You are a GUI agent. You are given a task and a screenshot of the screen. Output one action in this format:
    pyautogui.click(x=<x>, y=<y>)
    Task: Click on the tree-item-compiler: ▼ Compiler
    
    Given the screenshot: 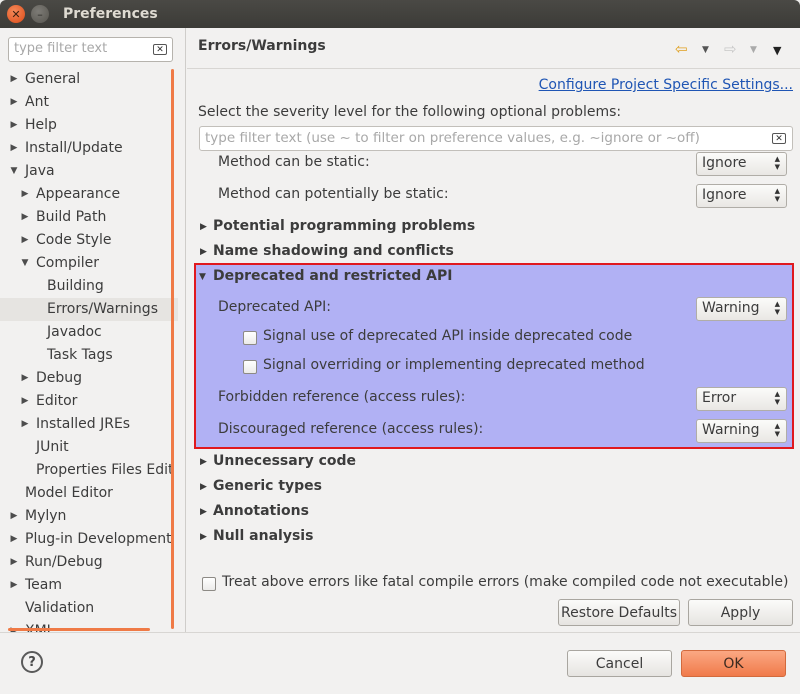 What is the action you would take?
    pyautogui.click(x=89, y=263)
    